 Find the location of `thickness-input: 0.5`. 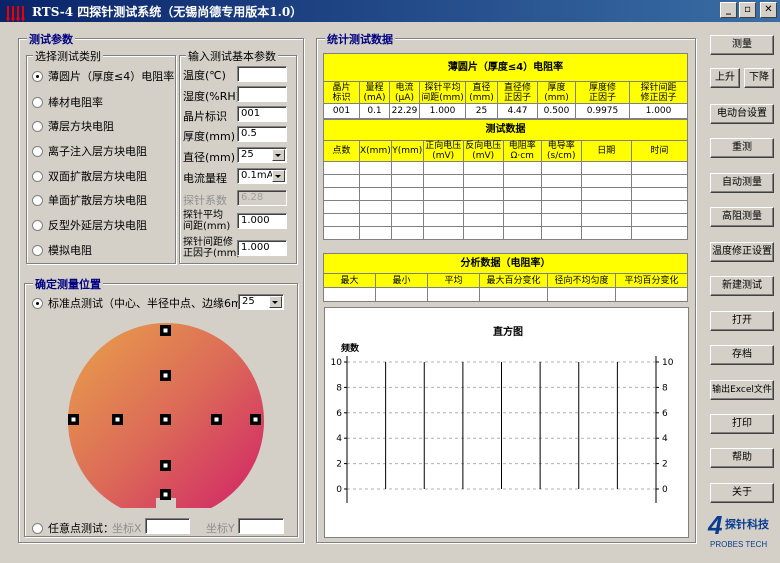

thickness-input: 0.5 is located at coordinates (262, 134).